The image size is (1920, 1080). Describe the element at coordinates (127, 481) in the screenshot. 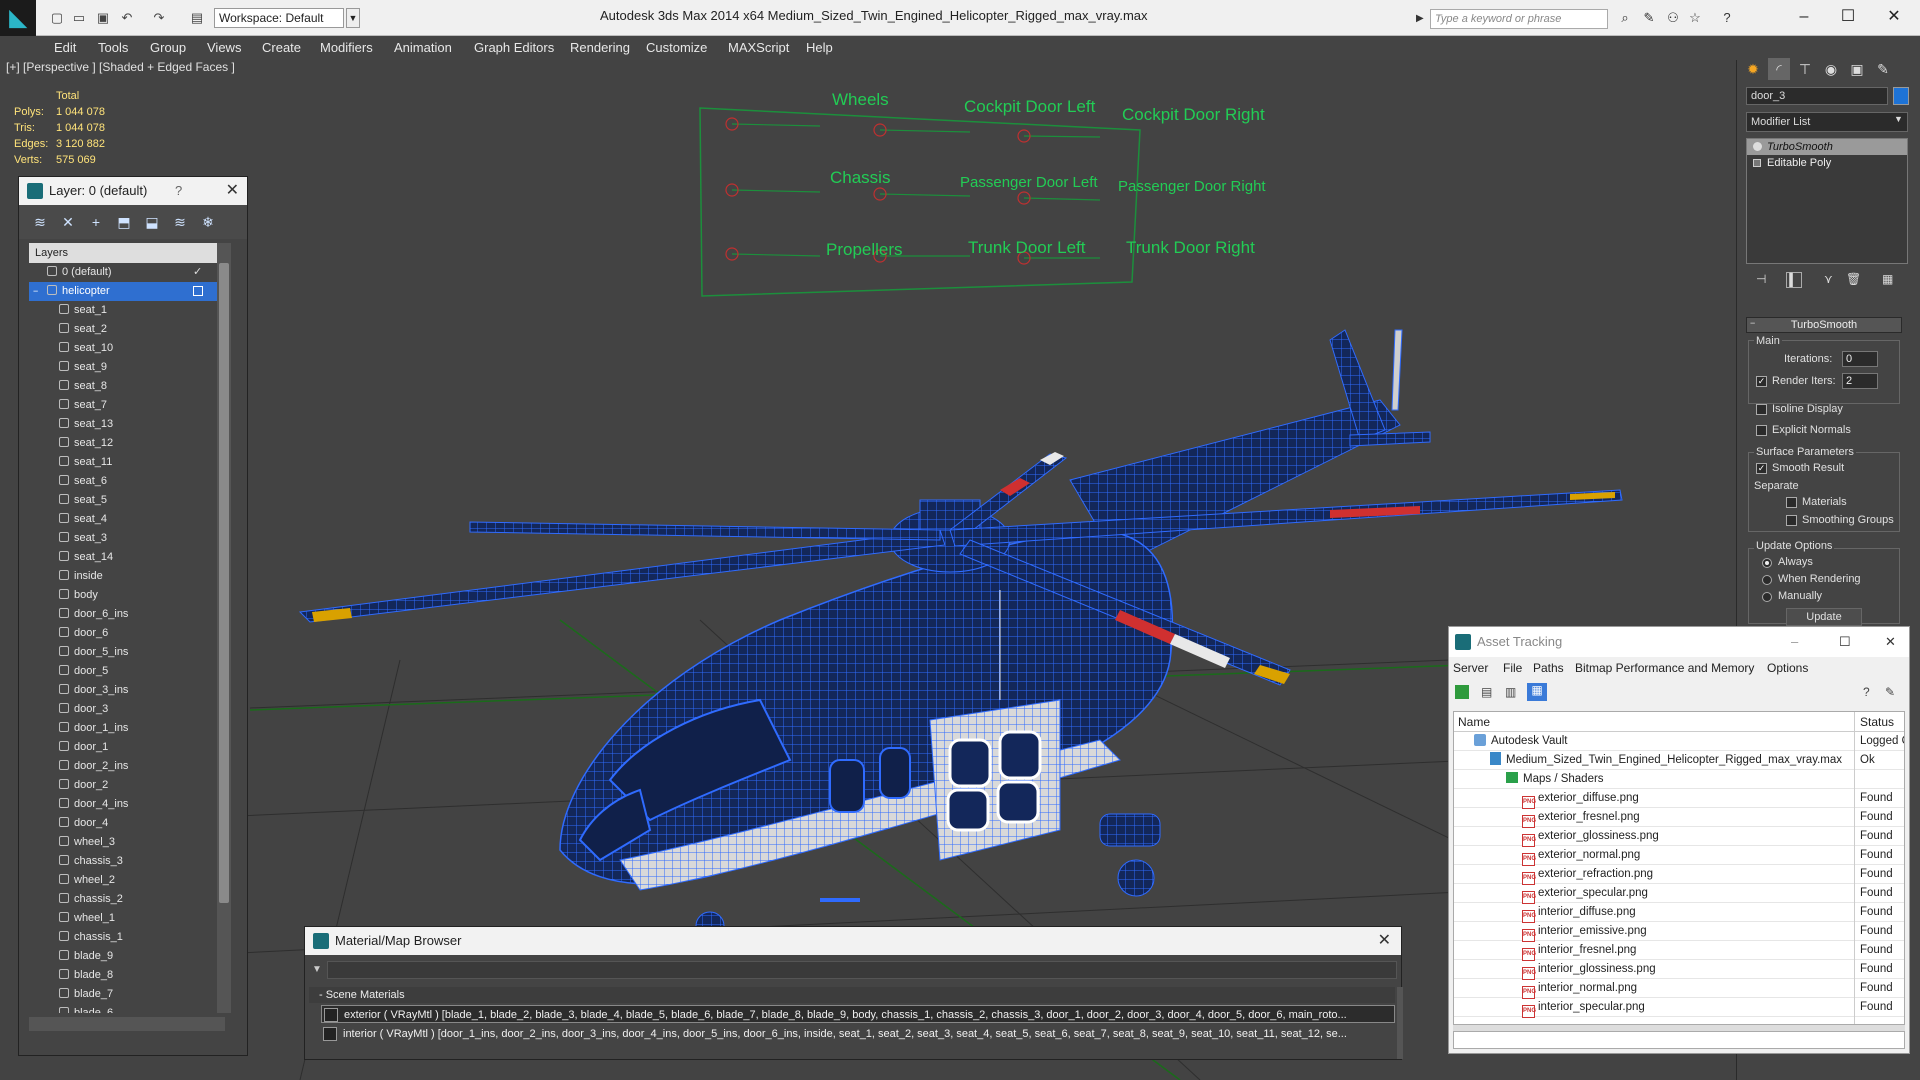

I see `layer-object-row: seat_6` at that location.